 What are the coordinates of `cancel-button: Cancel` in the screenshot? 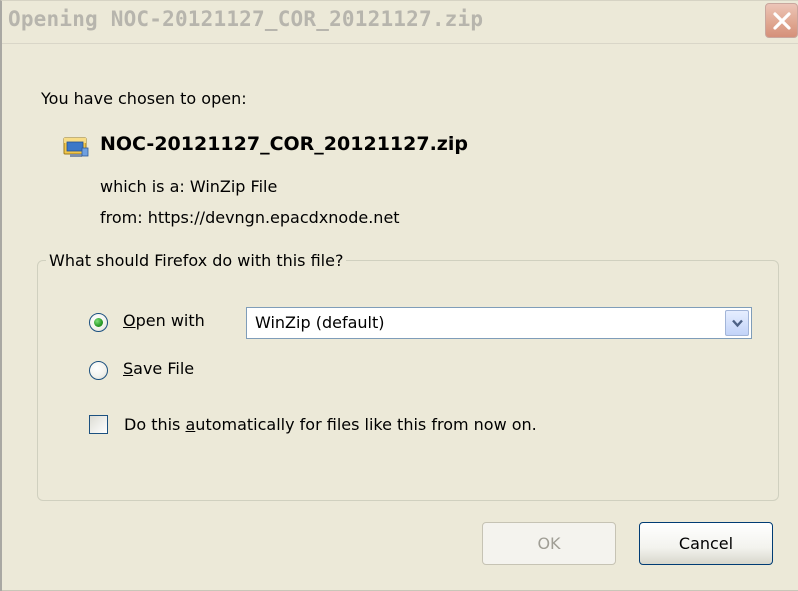 It's located at (706, 543).